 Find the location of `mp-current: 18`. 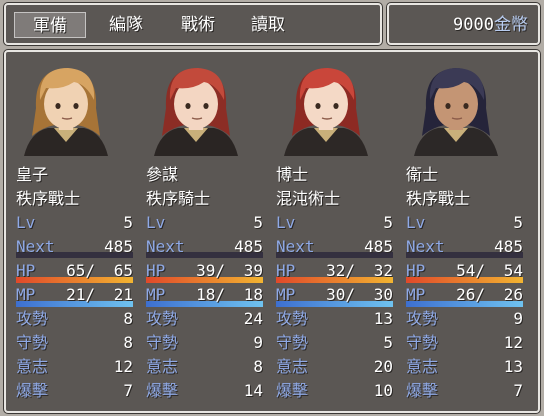

mp-current: 18 is located at coordinates (206, 294).